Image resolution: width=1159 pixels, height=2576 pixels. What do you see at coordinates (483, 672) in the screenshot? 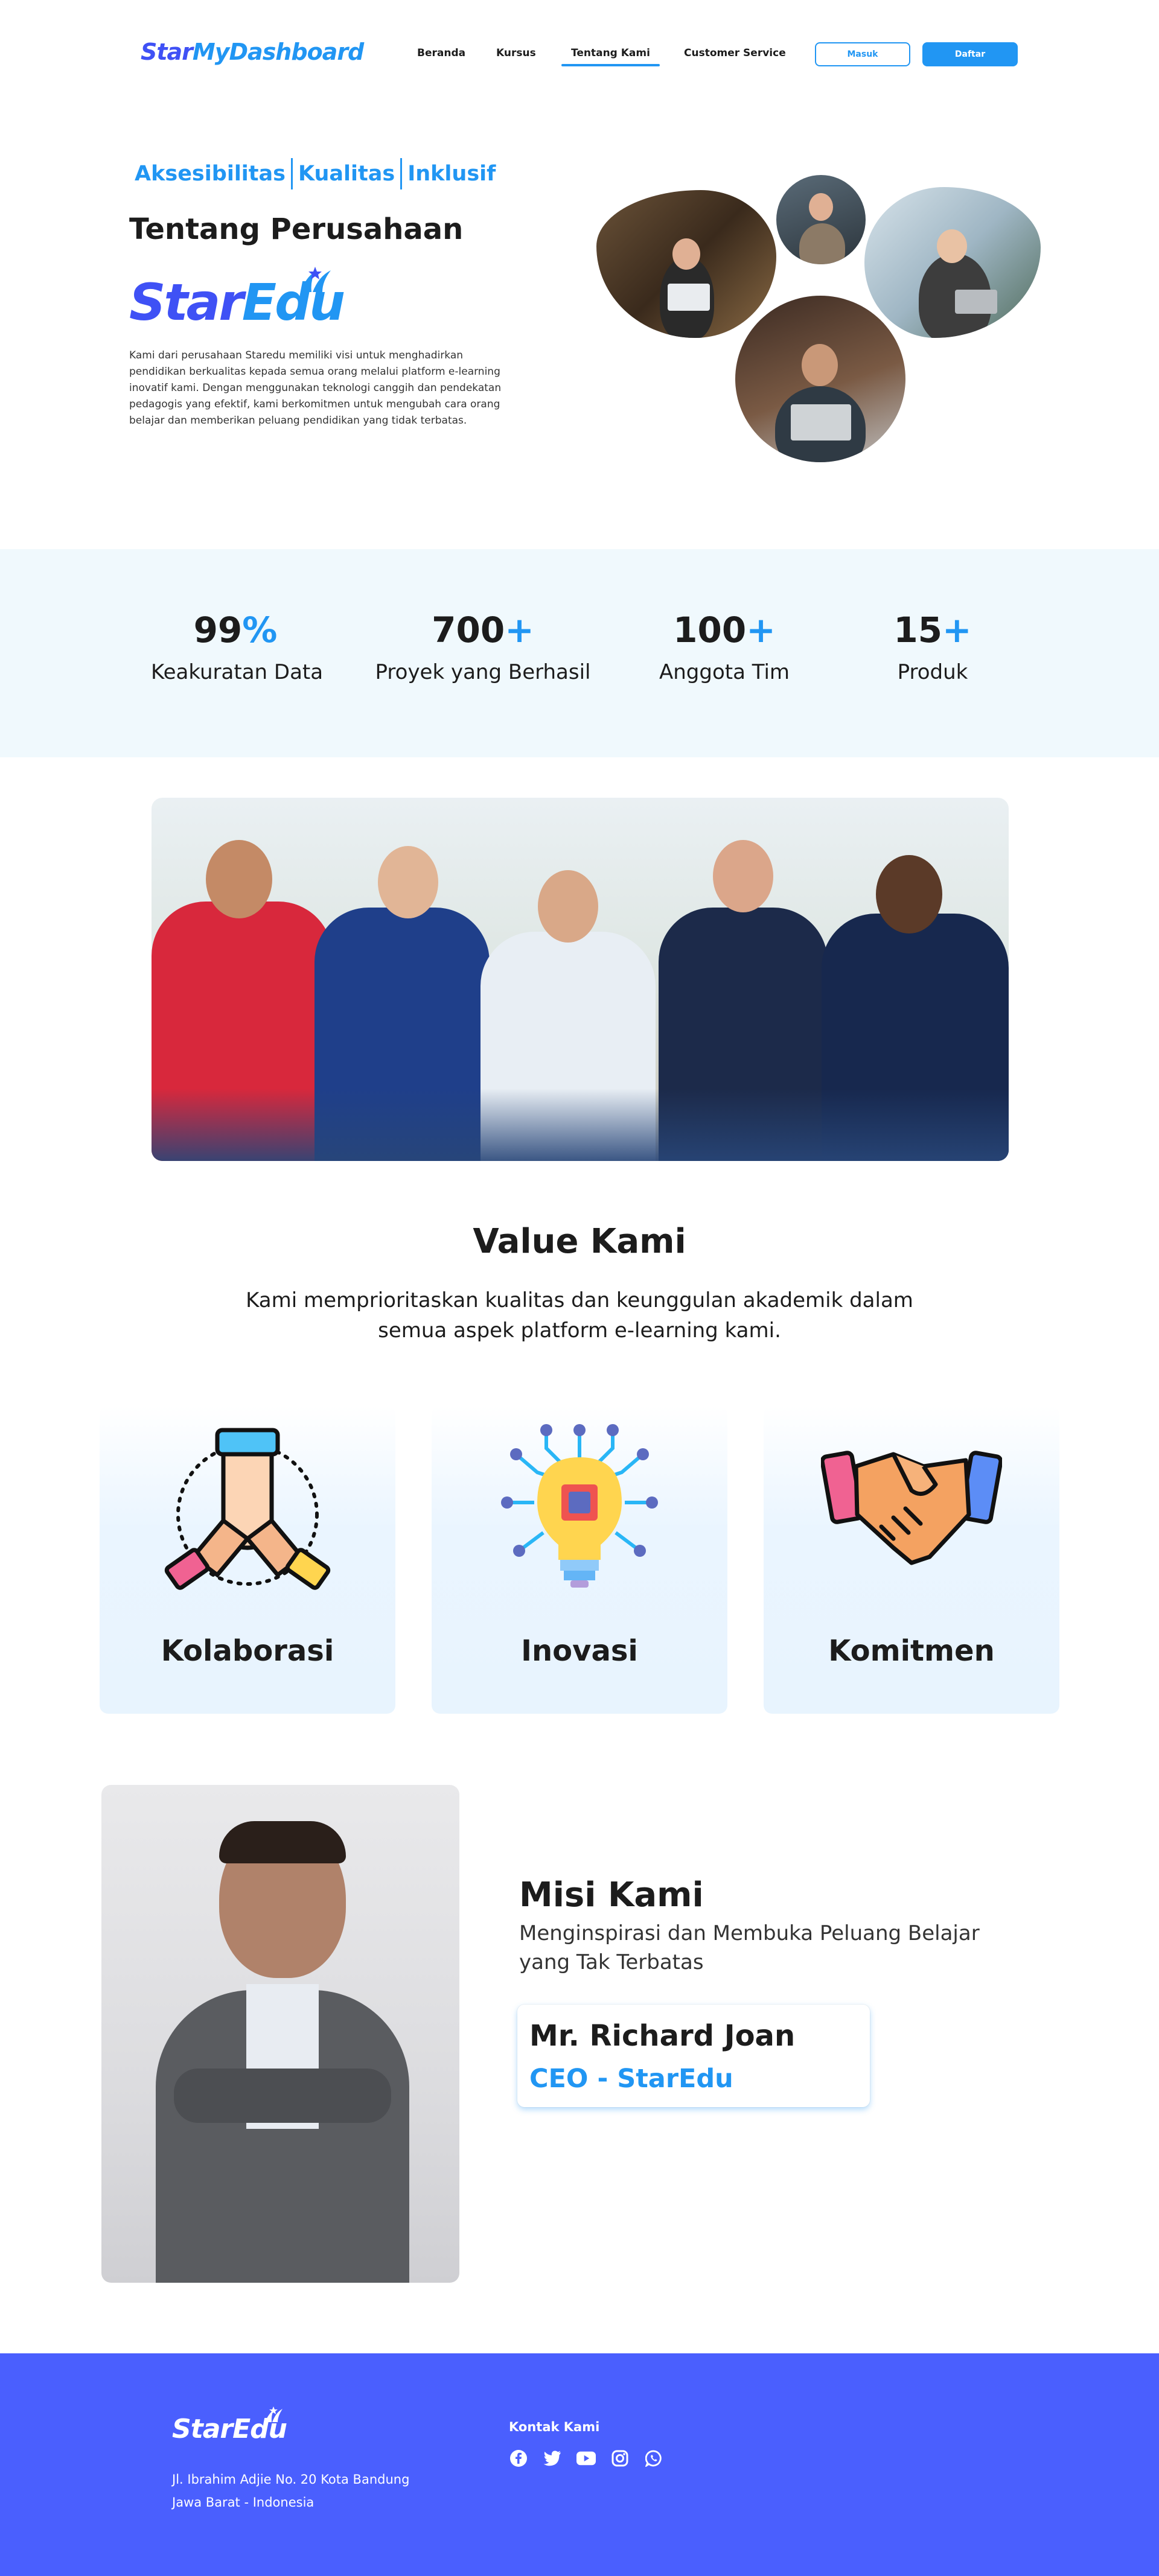
I see `stat-label: Proyek yang Berhasil` at bounding box center [483, 672].